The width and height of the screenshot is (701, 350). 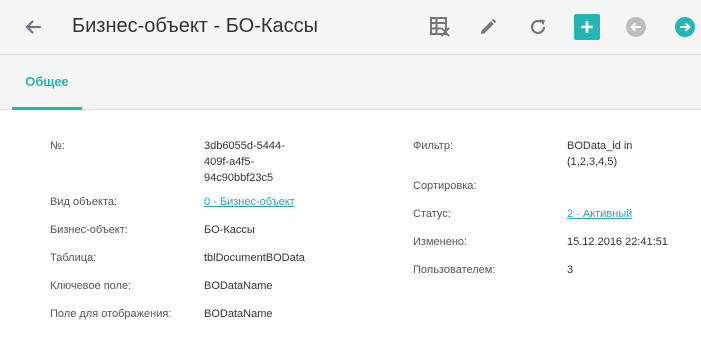 I want to click on field-value-modified: 15.12.2016 22:41:51, so click(x=617, y=242).